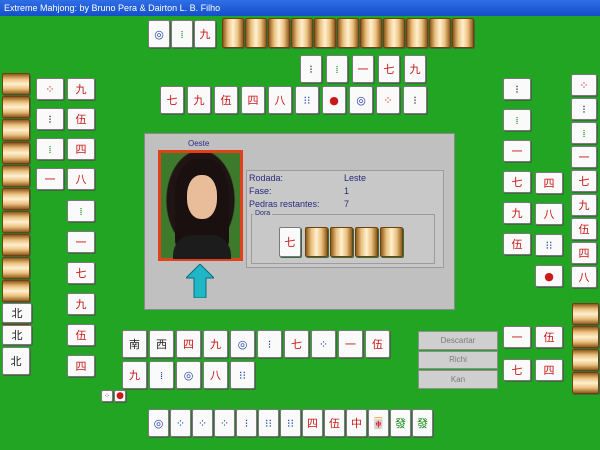  What do you see at coordinates (199, 143) in the screenshot?
I see `player-name: Oeste` at bounding box center [199, 143].